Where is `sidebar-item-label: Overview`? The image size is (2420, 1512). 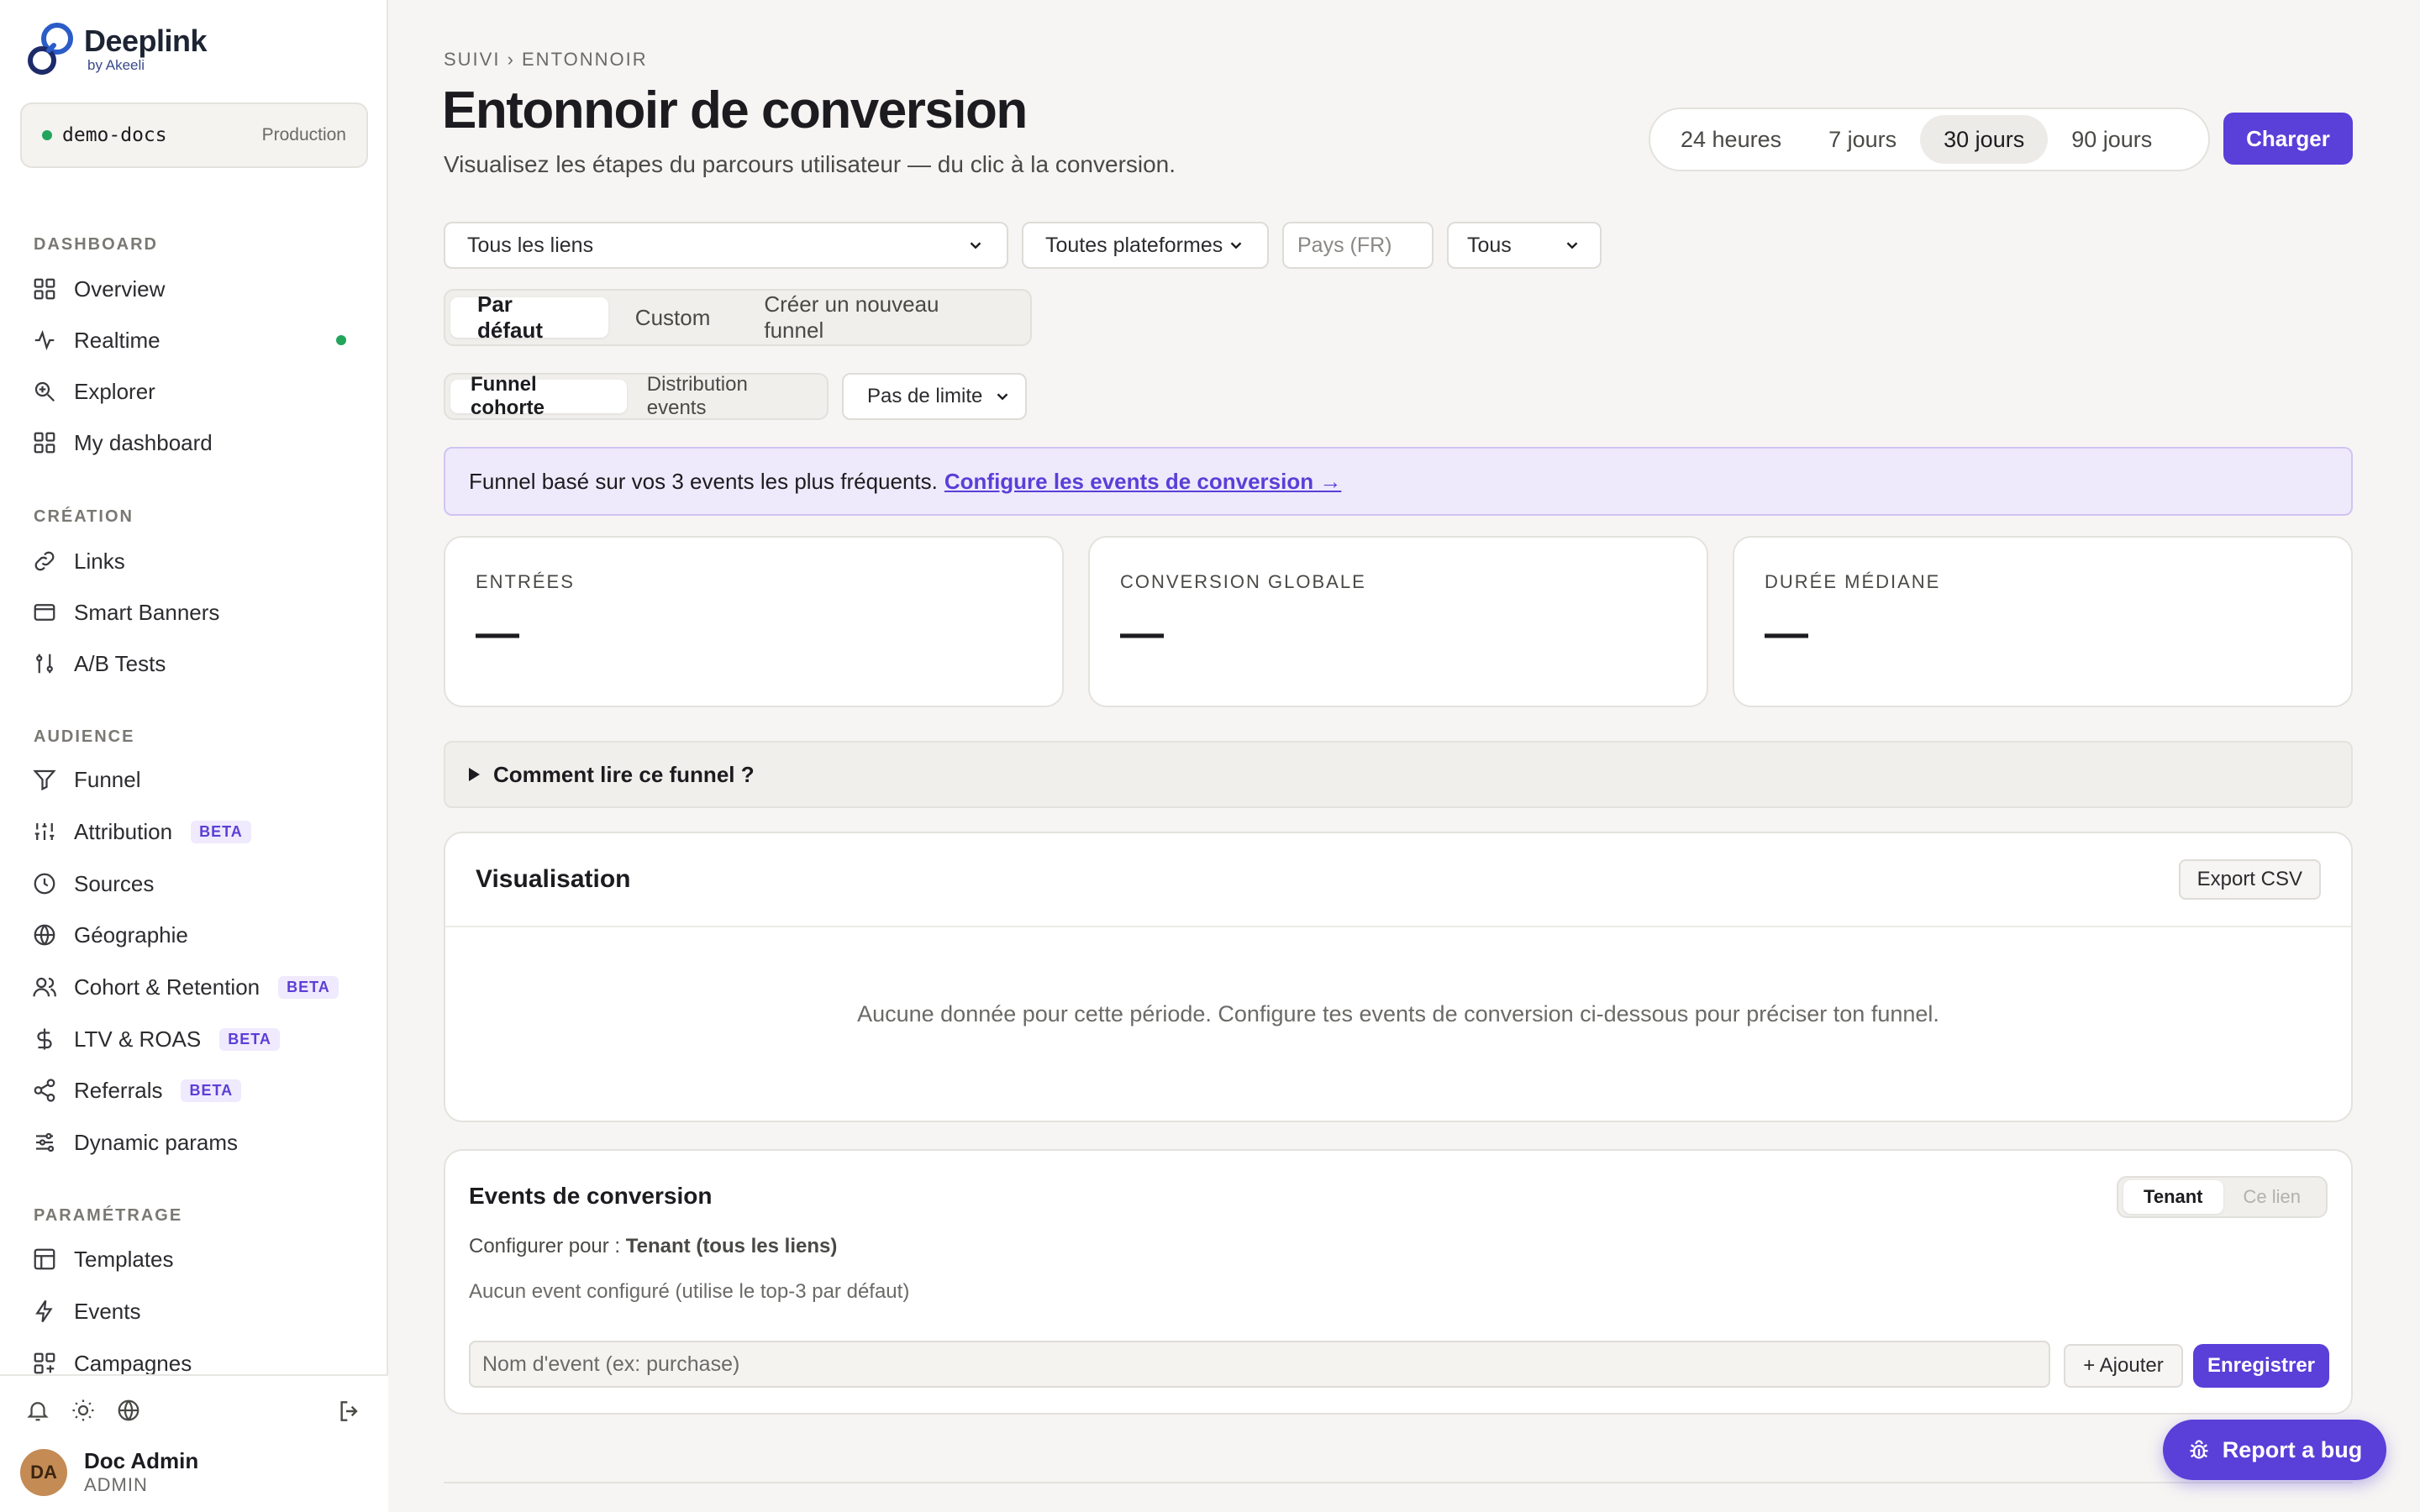
sidebar-item-label: Overview is located at coordinates (120, 289).